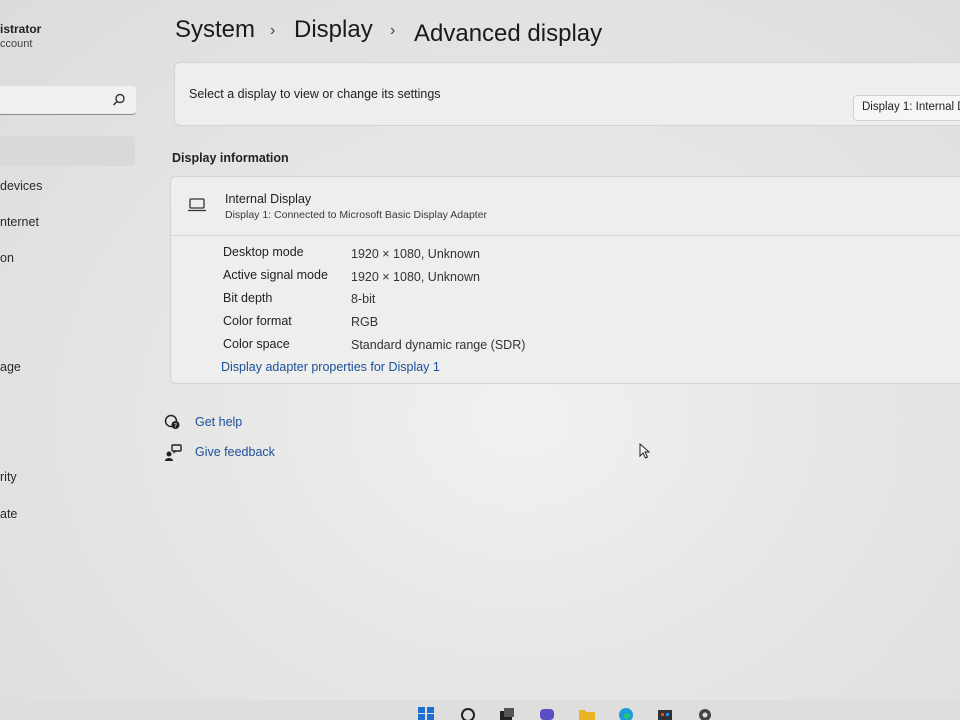 Image resolution: width=960 pixels, height=720 pixels. Describe the element at coordinates (330, 367) in the screenshot. I see `adapter-properties-link: Display adapter properties for Display 1` at that location.